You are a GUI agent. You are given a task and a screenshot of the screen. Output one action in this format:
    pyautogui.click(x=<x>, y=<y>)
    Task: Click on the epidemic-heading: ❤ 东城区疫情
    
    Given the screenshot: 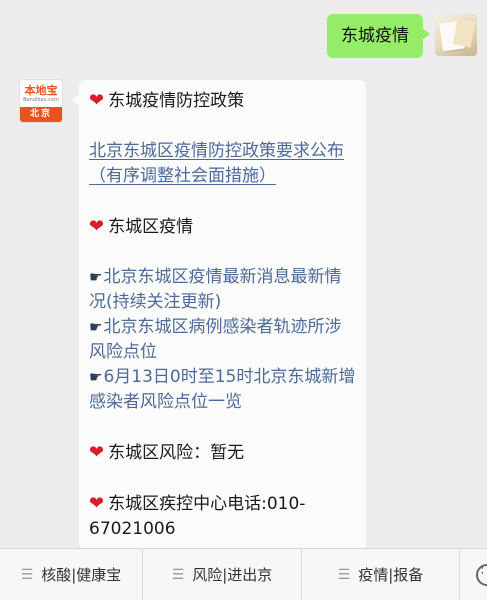 What is the action you would take?
    pyautogui.click(x=222, y=227)
    